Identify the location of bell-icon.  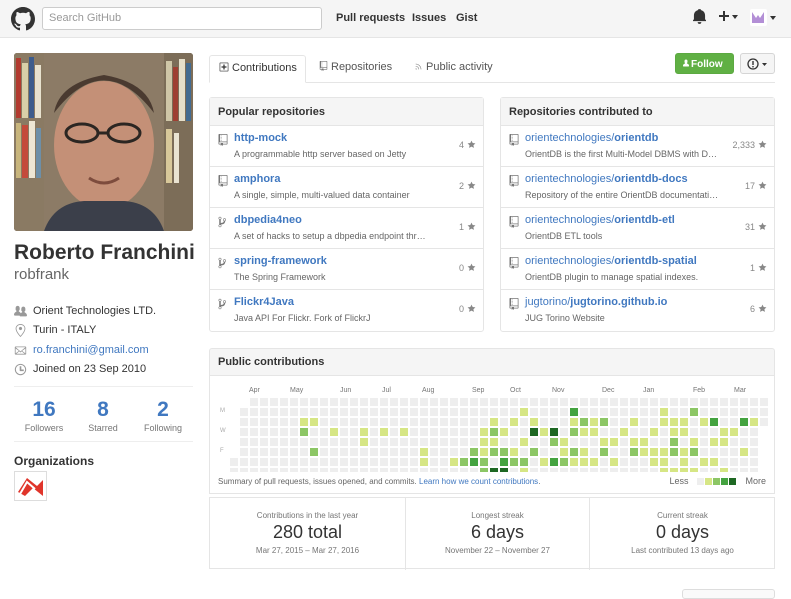
(699, 16).